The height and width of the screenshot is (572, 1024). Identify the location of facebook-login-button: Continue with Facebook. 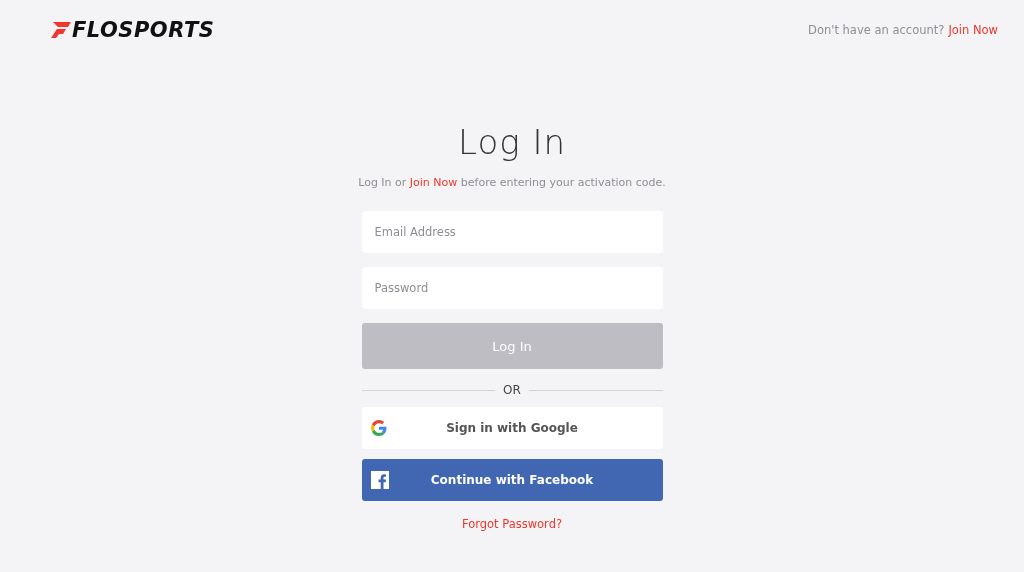
(512, 480).